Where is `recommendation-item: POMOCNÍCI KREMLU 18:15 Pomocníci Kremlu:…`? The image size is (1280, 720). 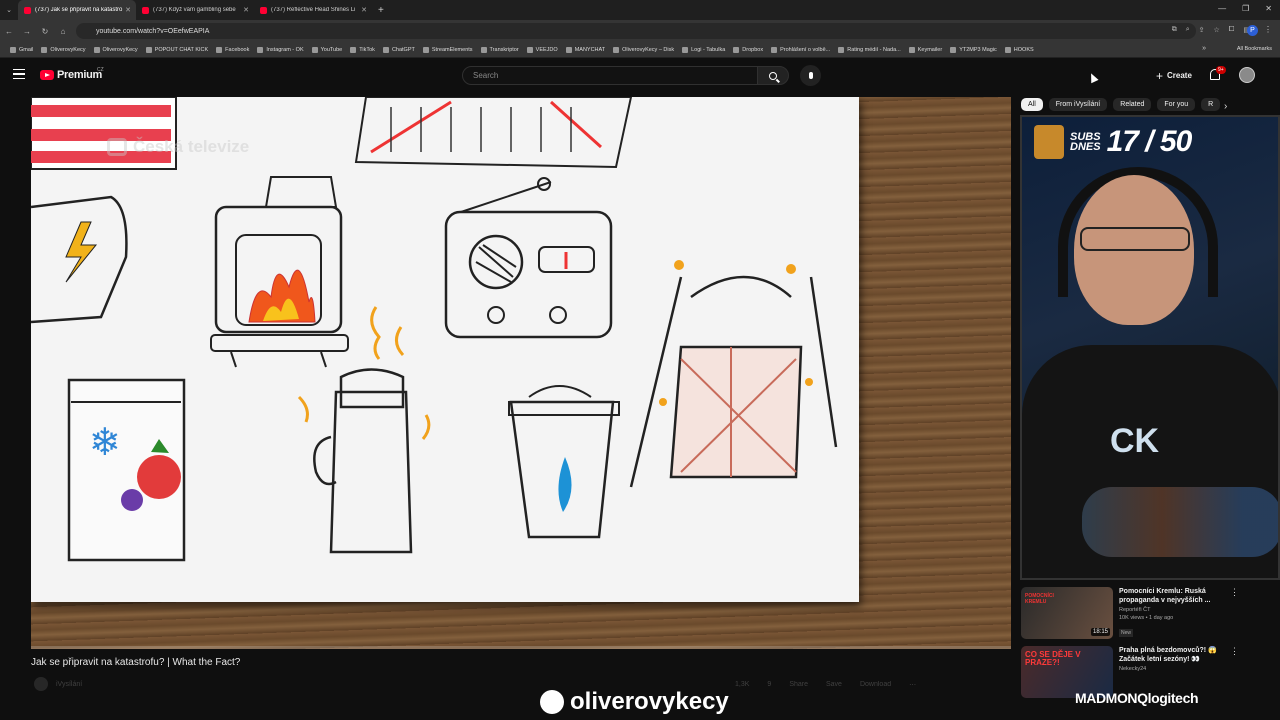
recommendation-item: POMOCNÍCI KREMLU 18:15 Pomocníci Kremlu:… is located at coordinates (1136, 613).